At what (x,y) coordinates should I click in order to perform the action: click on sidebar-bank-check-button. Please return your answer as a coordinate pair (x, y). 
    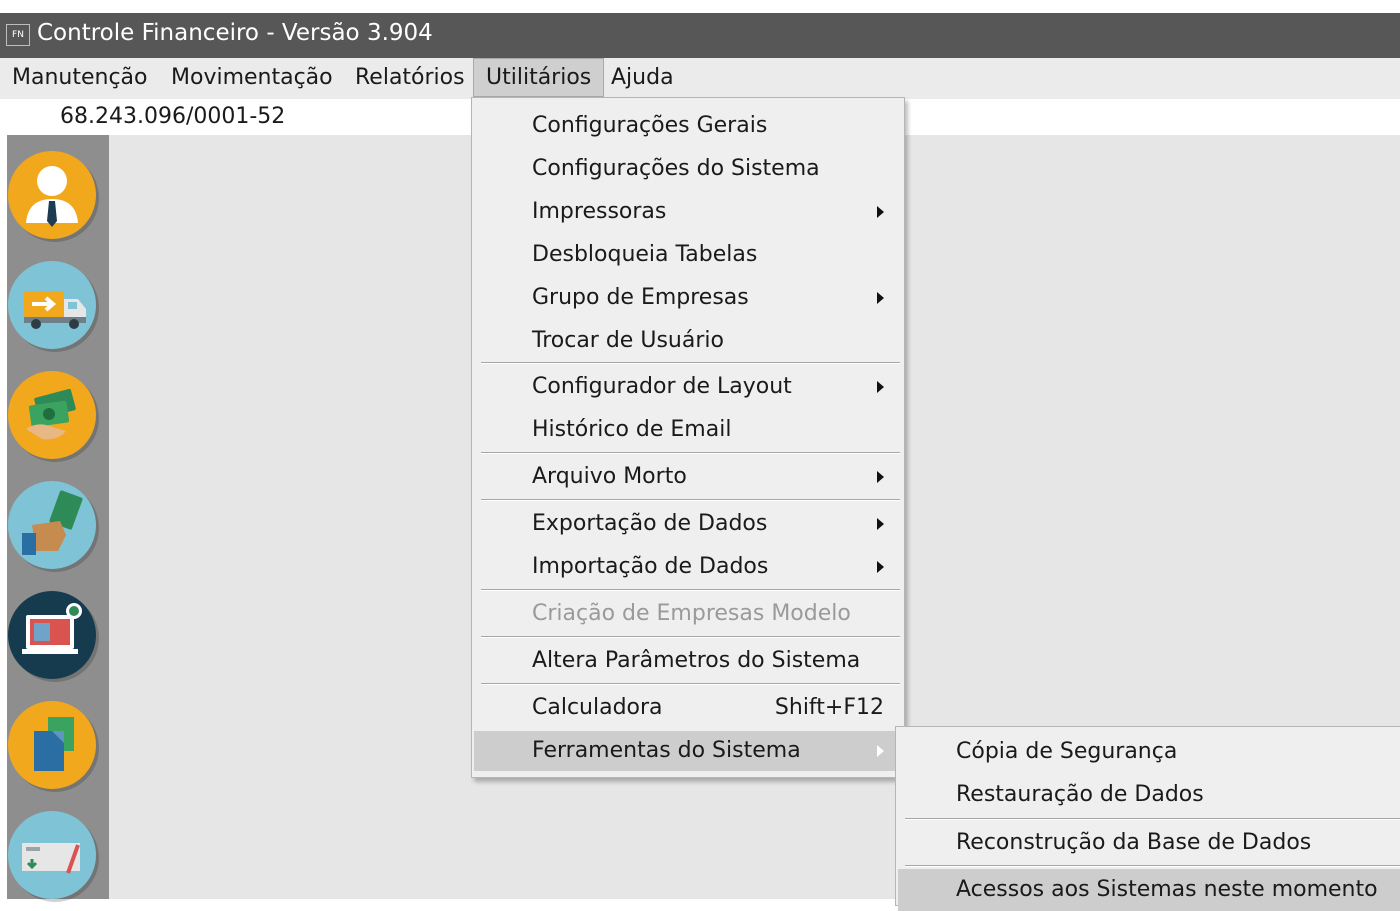
    Looking at the image, I should click on (52, 855).